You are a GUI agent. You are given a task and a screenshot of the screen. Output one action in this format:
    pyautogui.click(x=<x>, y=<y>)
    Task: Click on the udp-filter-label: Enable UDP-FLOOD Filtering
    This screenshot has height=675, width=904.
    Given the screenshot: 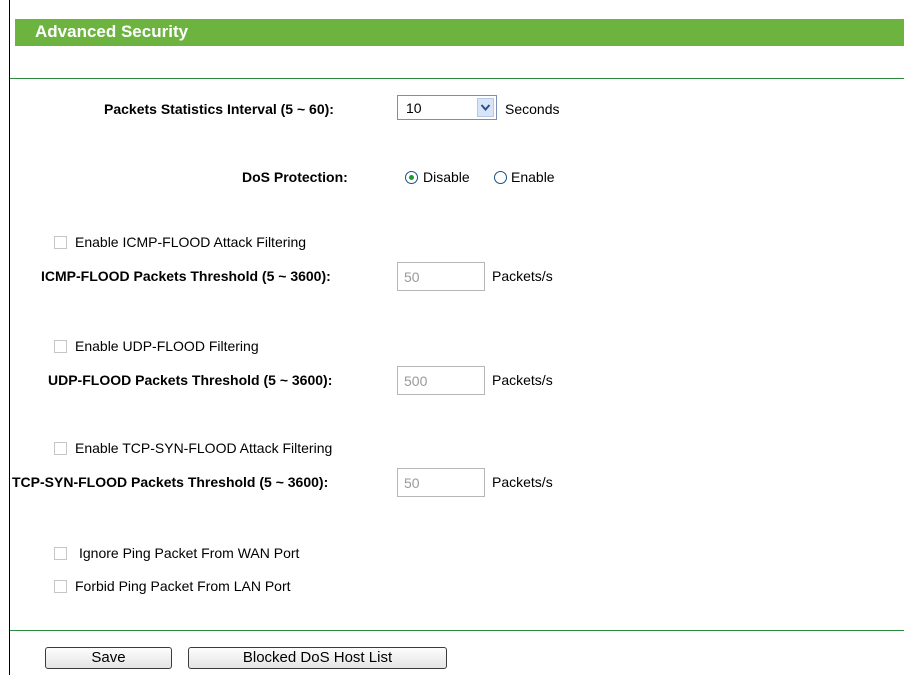 What is the action you would take?
    pyautogui.click(x=167, y=346)
    